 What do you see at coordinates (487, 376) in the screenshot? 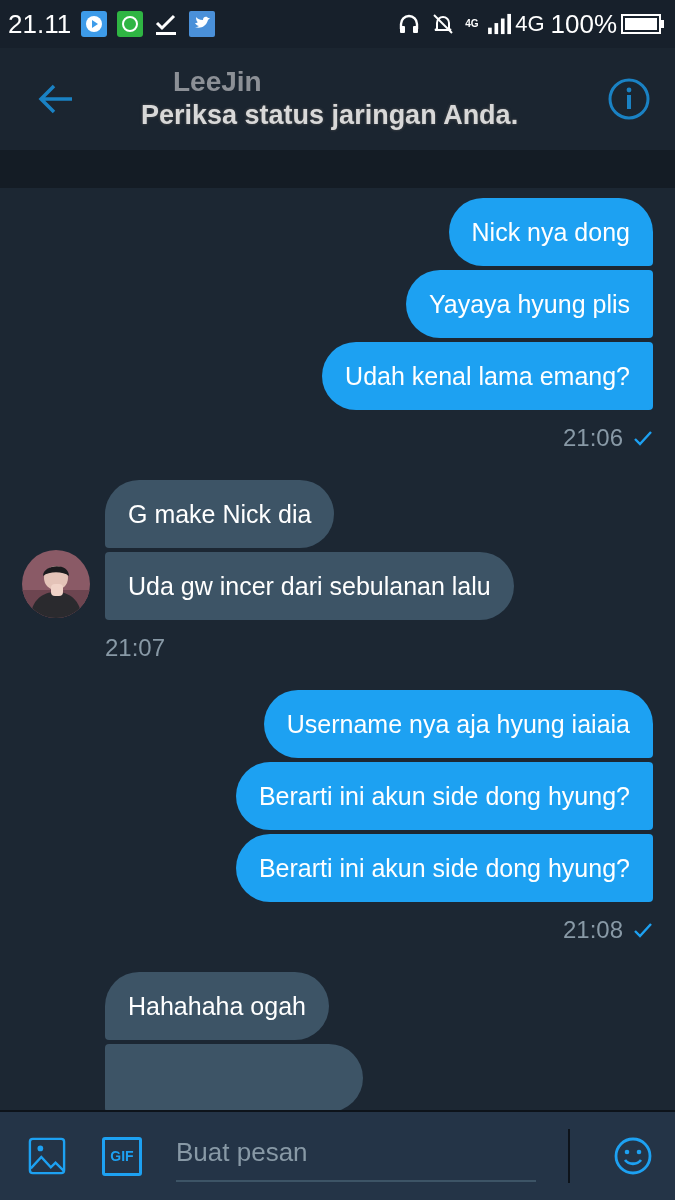
I see `message-bubble: Udah kenal lama emang?` at bounding box center [487, 376].